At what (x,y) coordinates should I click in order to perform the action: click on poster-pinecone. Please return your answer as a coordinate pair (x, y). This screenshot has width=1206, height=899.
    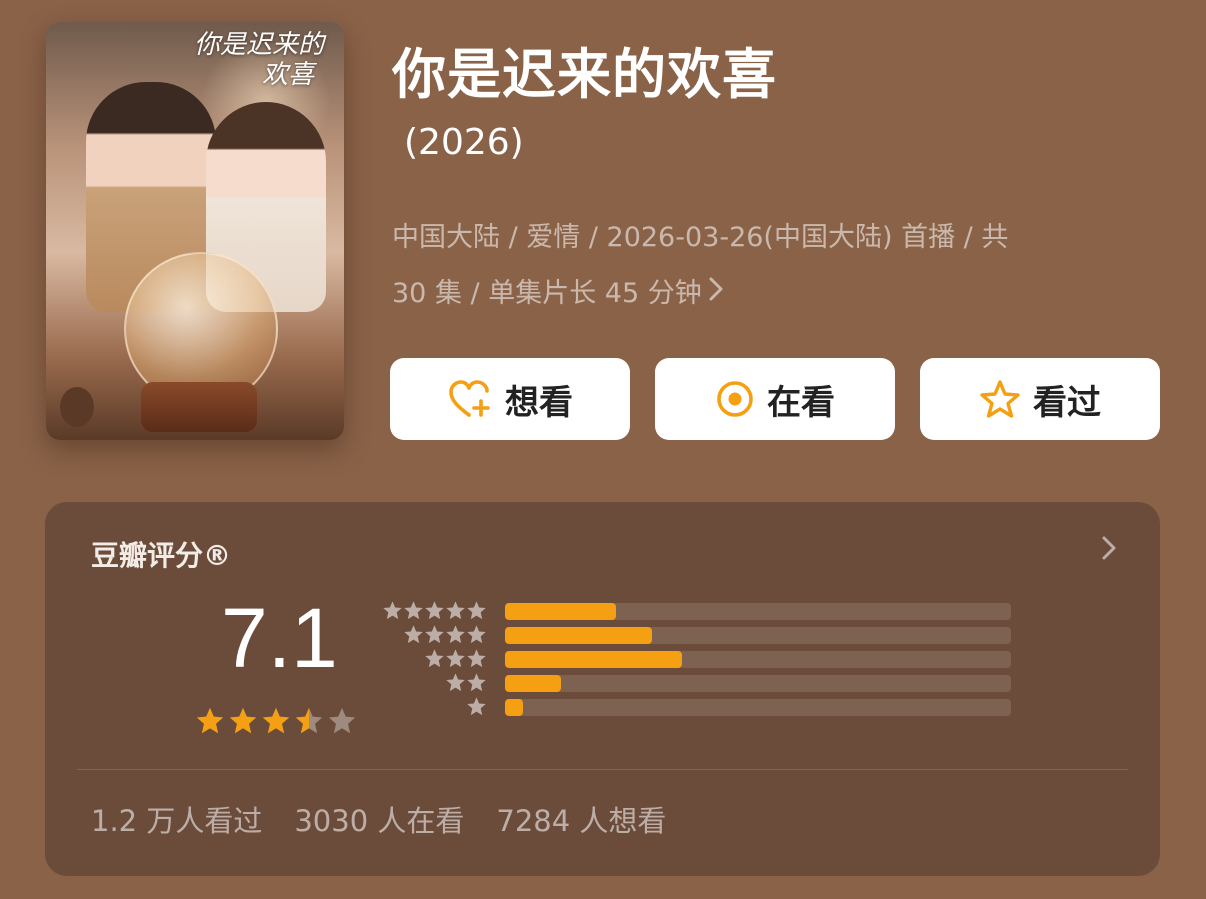
    Looking at the image, I should click on (77, 407).